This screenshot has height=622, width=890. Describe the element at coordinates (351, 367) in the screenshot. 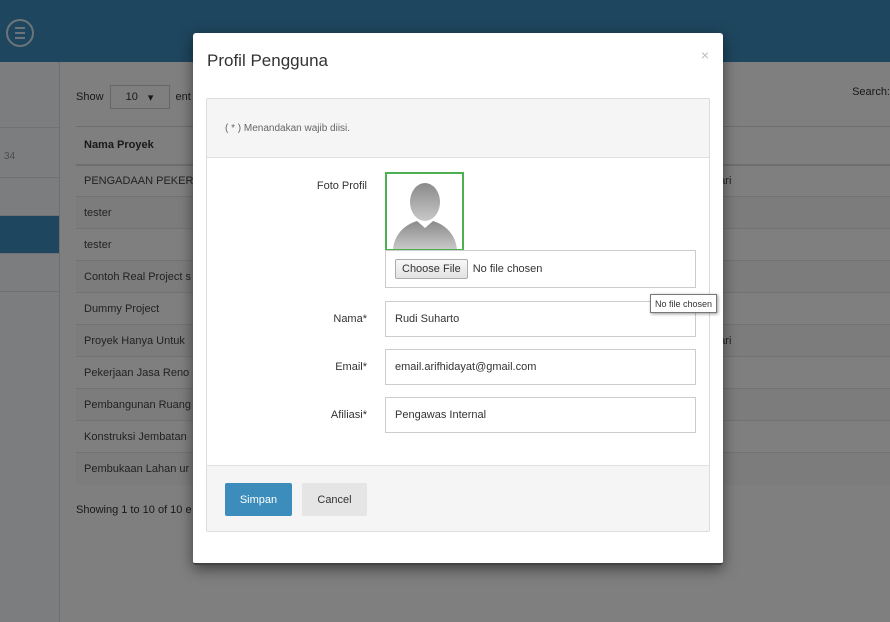

I see `email-label: Email*` at that location.